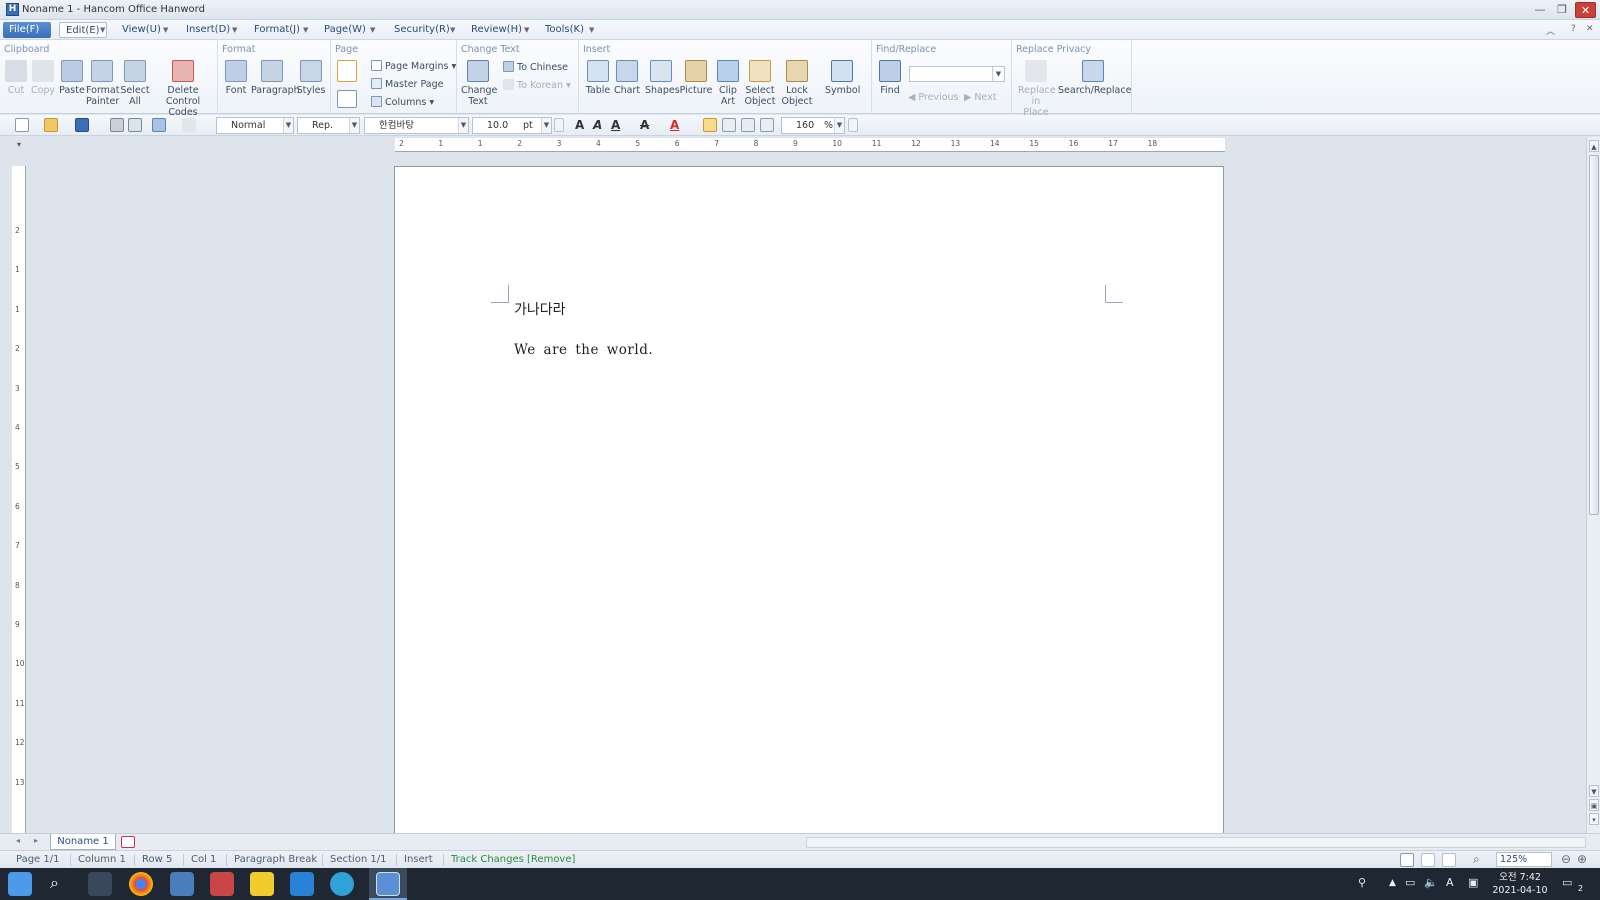  I want to click on open-folder-icon, so click(51, 125).